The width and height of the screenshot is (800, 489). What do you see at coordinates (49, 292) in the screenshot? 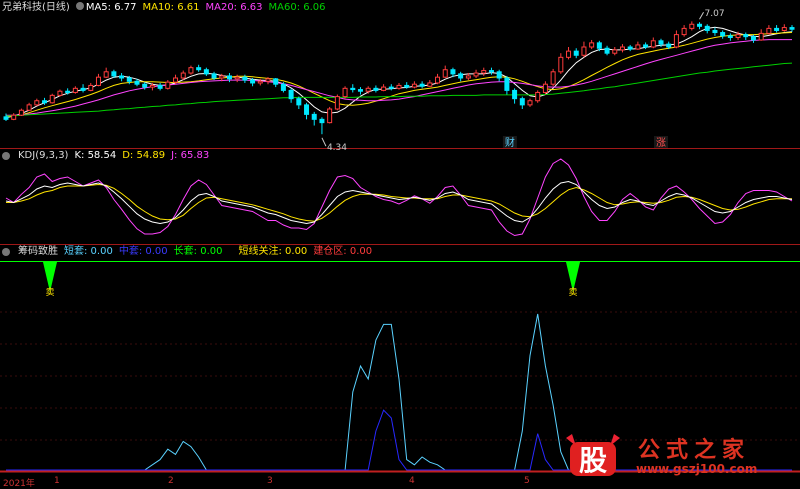
I see `sell-signal-label: 卖` at bounding box center [49, 292].